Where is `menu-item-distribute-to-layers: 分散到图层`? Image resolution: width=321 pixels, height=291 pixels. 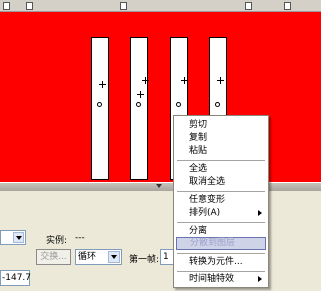
menu-item-distribute-to-layers: 分散到图层 is located at coordinates (221, 243).